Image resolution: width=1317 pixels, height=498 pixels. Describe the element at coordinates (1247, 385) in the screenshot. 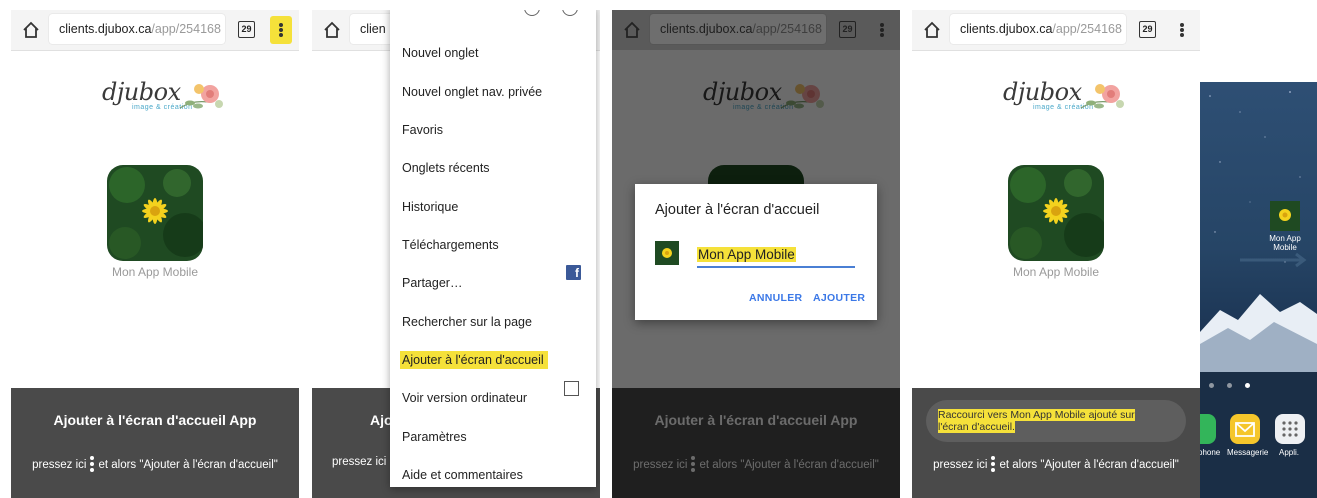

I see `page-indicator-dot-active` at that location.